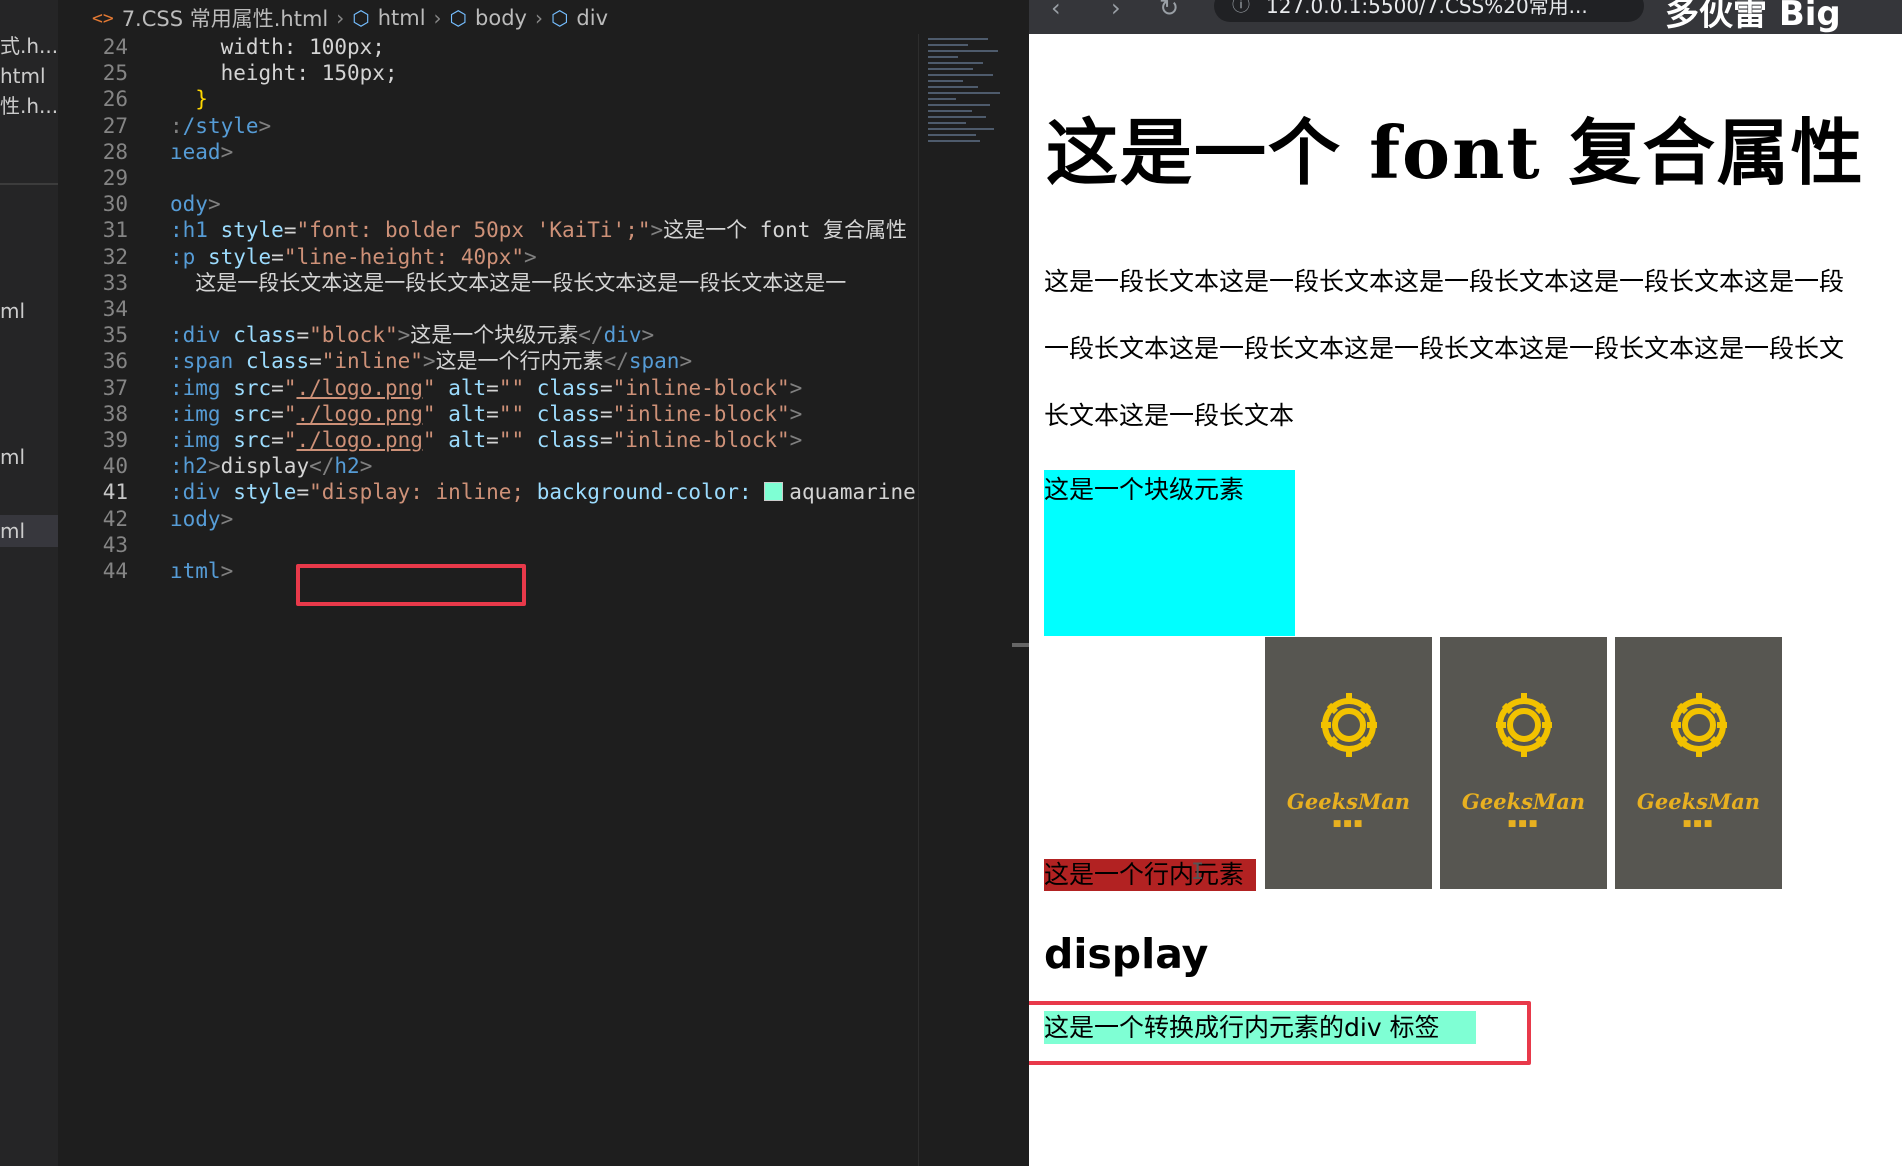 The width and height of the screenshot is (1902, 1166). What do you see at coordinates (284, 73) in the screenshot?
I see `code-token: height: 150px;` at bounding box center [284, 73].